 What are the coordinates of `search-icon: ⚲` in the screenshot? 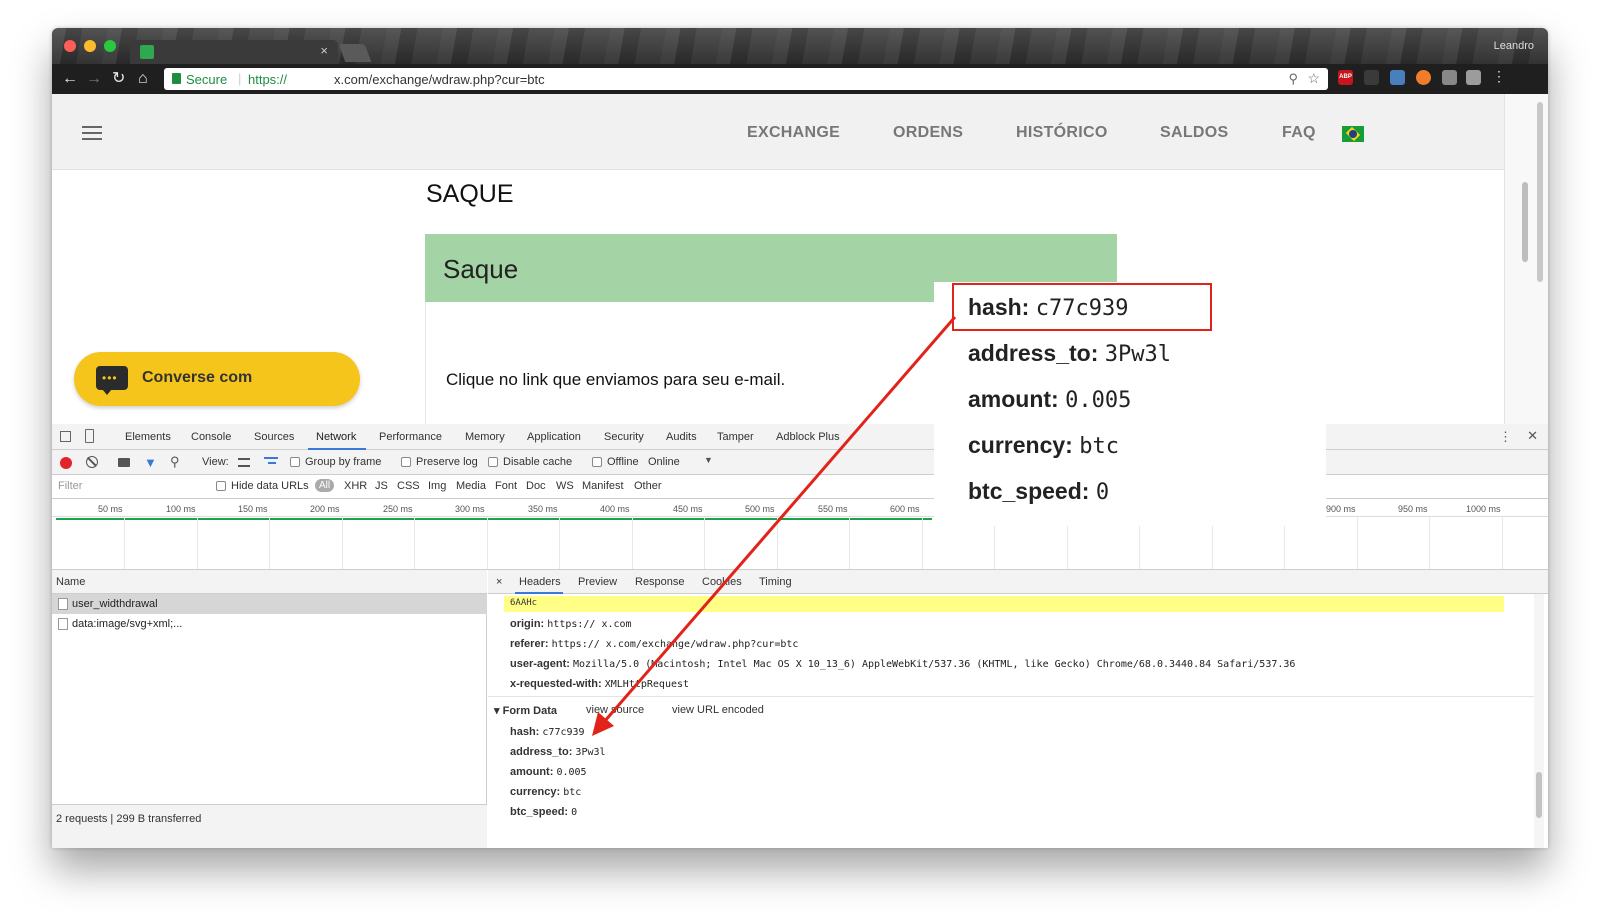 It's located at (175, 462).